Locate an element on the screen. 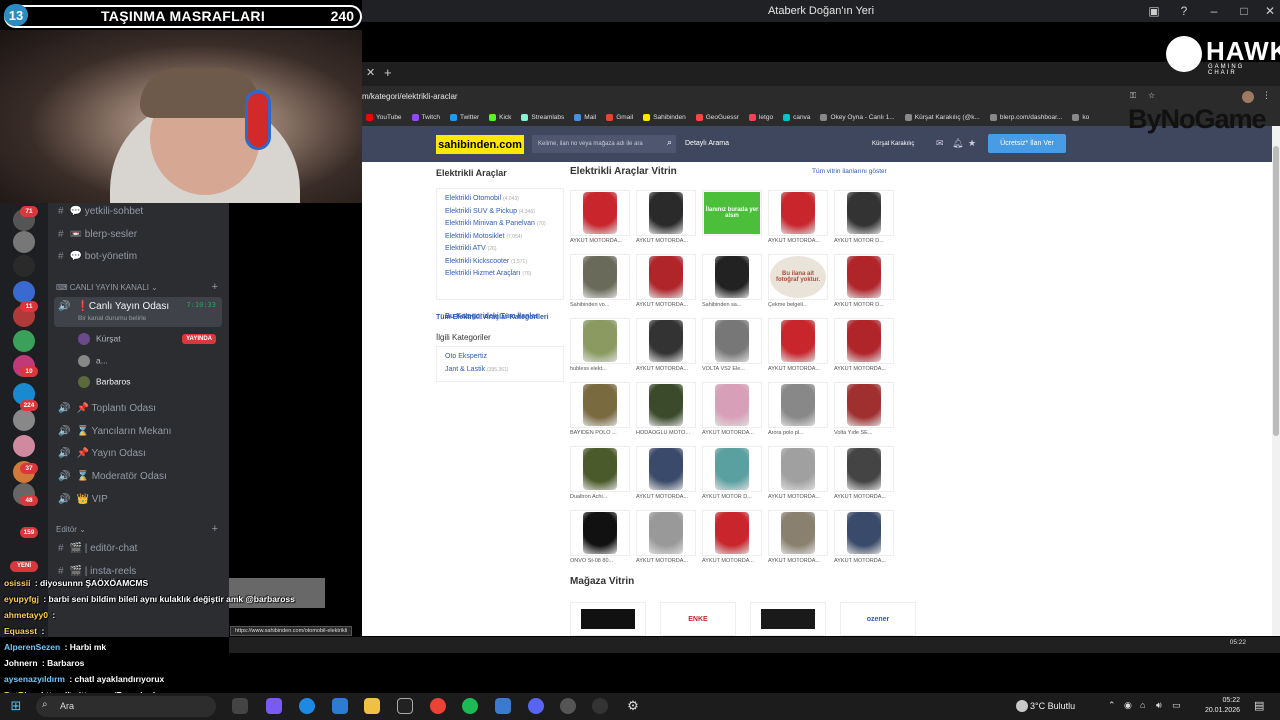 The height and width of the screenshot is (720, 1280). steam-icon is located at coordinates (503, 706).